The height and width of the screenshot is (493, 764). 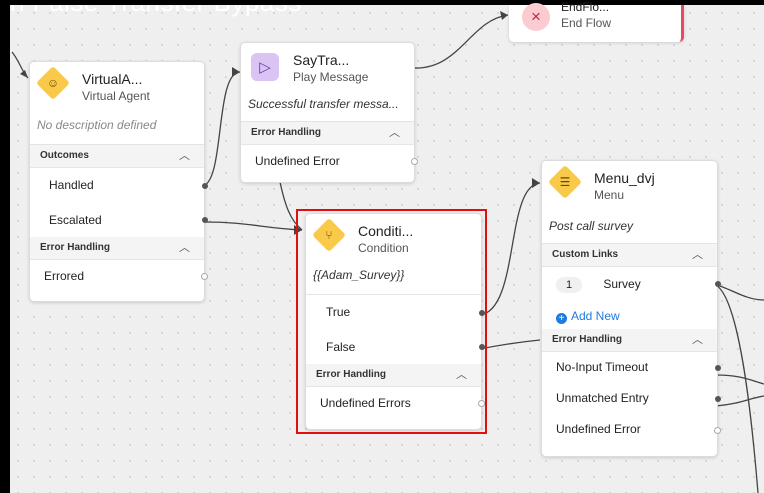 I want to click on overlay-caption: n False Transfer Bypass, so click(x=156, y=11).